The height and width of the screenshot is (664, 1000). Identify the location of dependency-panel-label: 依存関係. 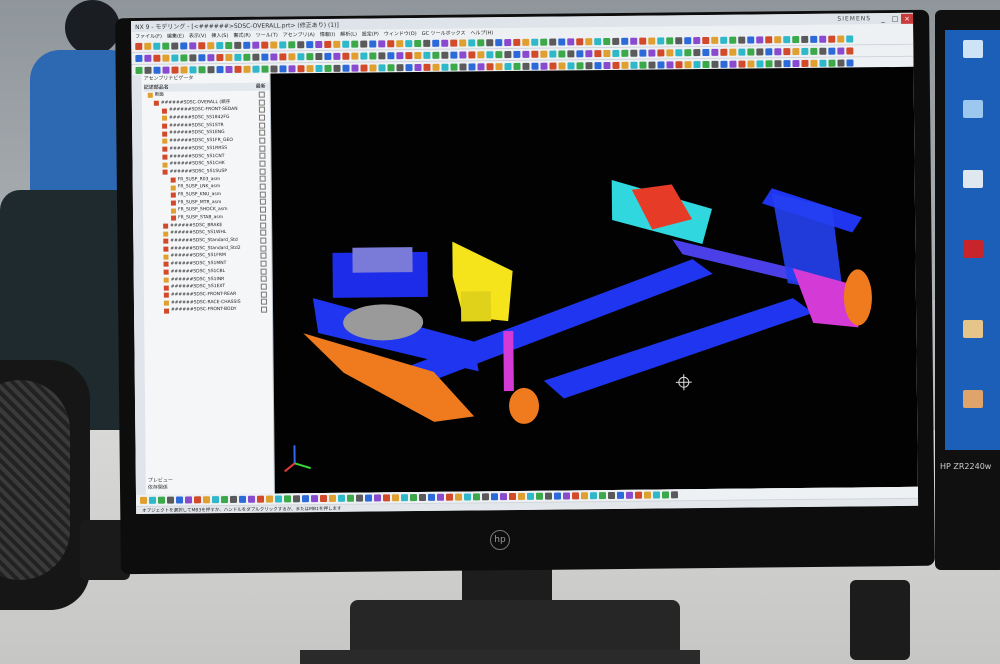
(160, 487).